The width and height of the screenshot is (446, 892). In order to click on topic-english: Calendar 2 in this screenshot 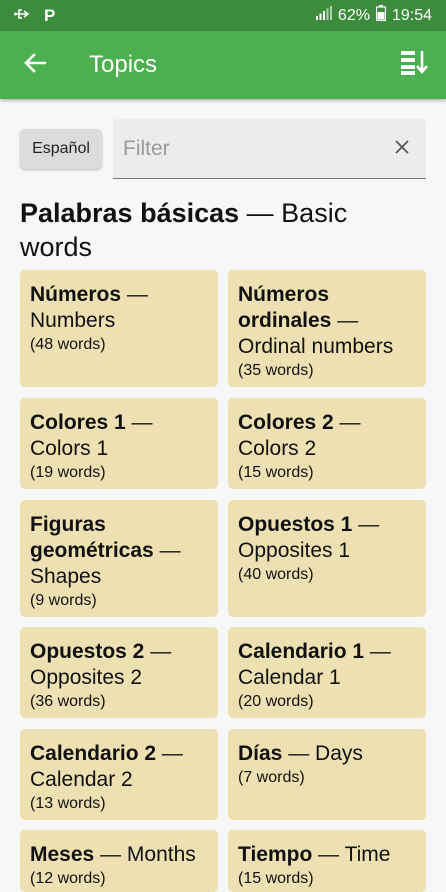, I will do `click(81, 779)`.